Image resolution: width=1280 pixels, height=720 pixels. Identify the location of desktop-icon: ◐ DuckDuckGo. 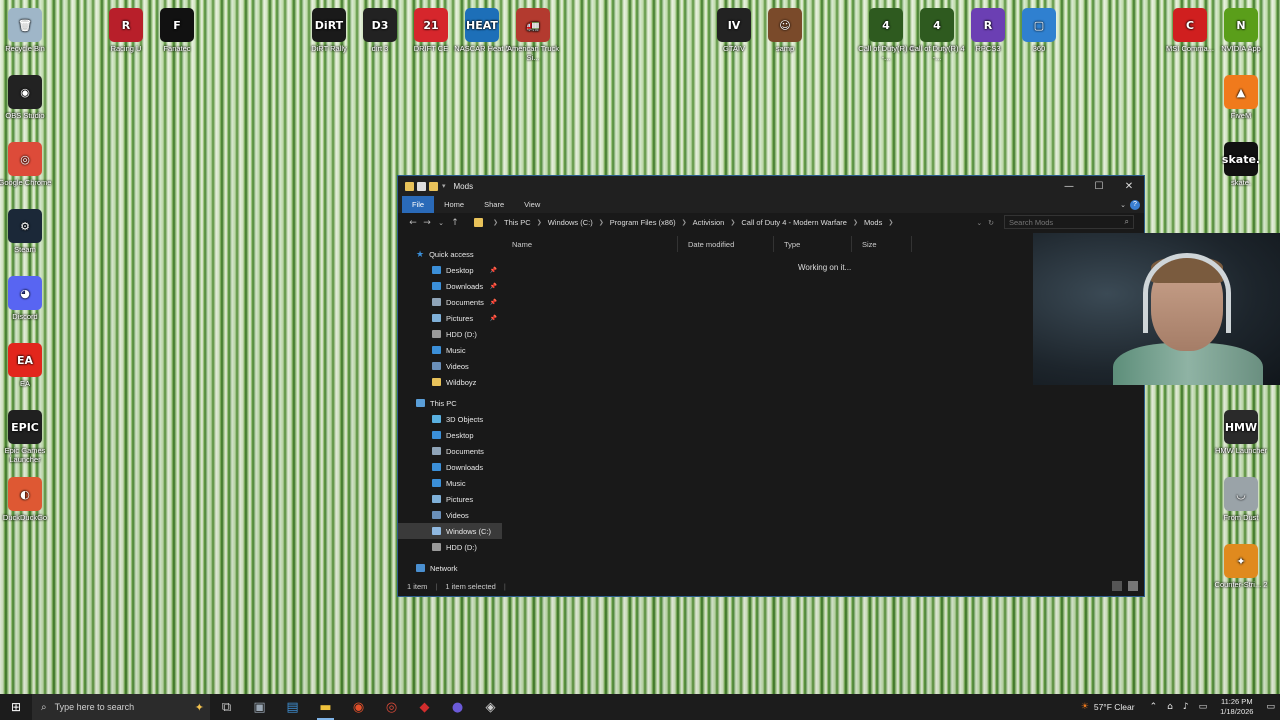
(27, 499).